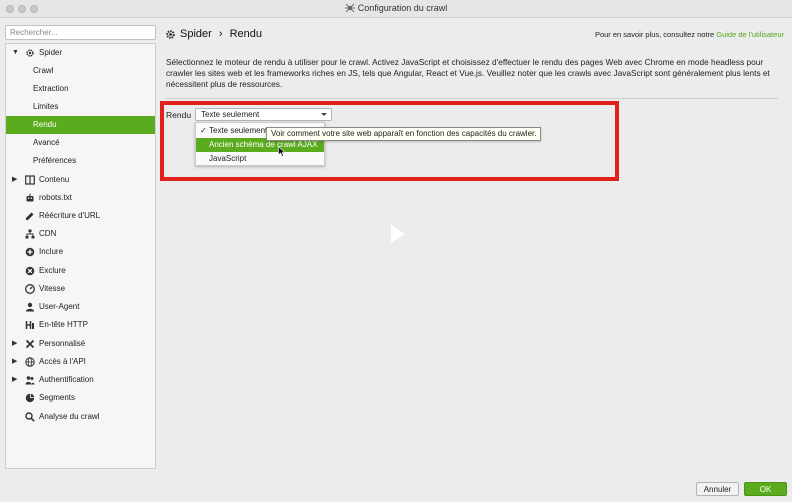 This screenshot has height=502, width=792. I want to click on breadcrumb-section: Spider, so click(196, 34).